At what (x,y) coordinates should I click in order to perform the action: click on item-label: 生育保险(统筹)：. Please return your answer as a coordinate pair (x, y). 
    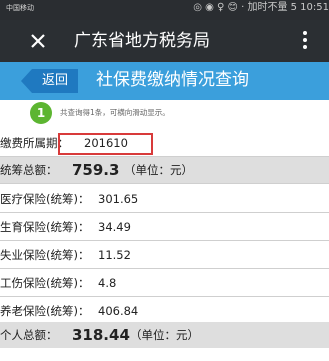
    Looking at the image, I should click on (45, 227).